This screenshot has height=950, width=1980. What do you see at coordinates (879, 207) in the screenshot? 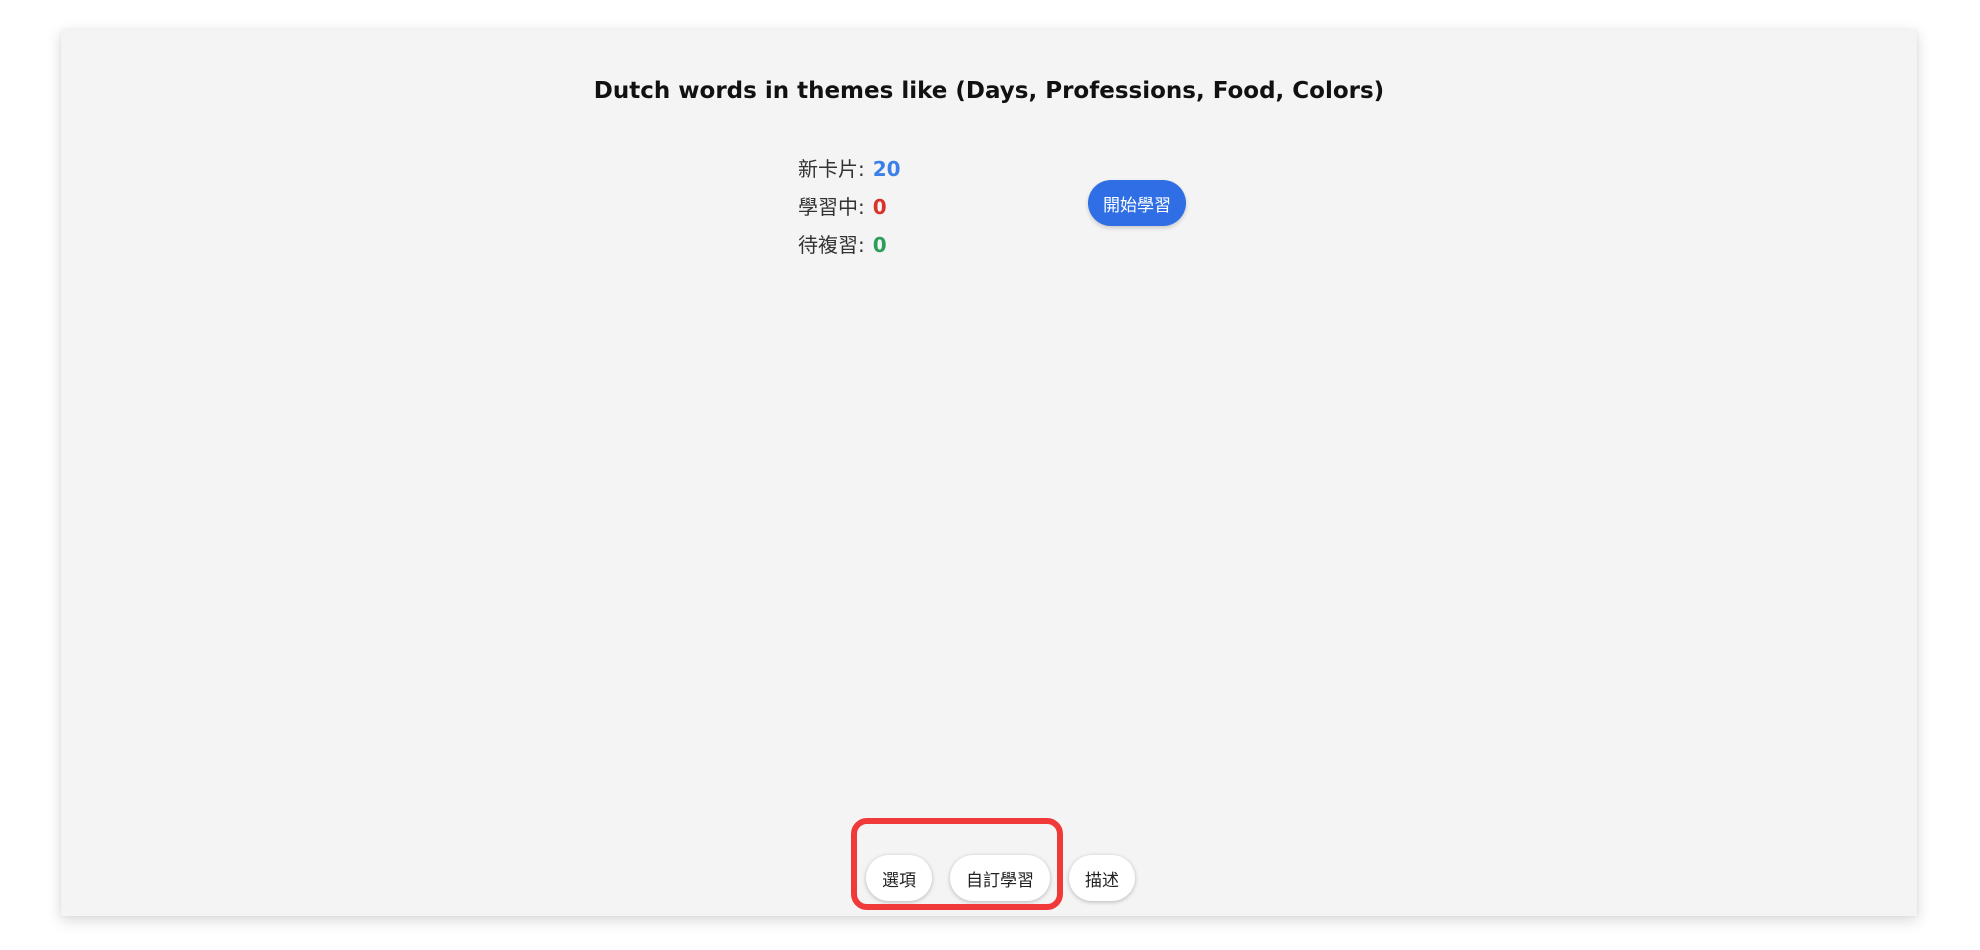
I see `stat-learning-value: 0` at bounding box center [879, 207].